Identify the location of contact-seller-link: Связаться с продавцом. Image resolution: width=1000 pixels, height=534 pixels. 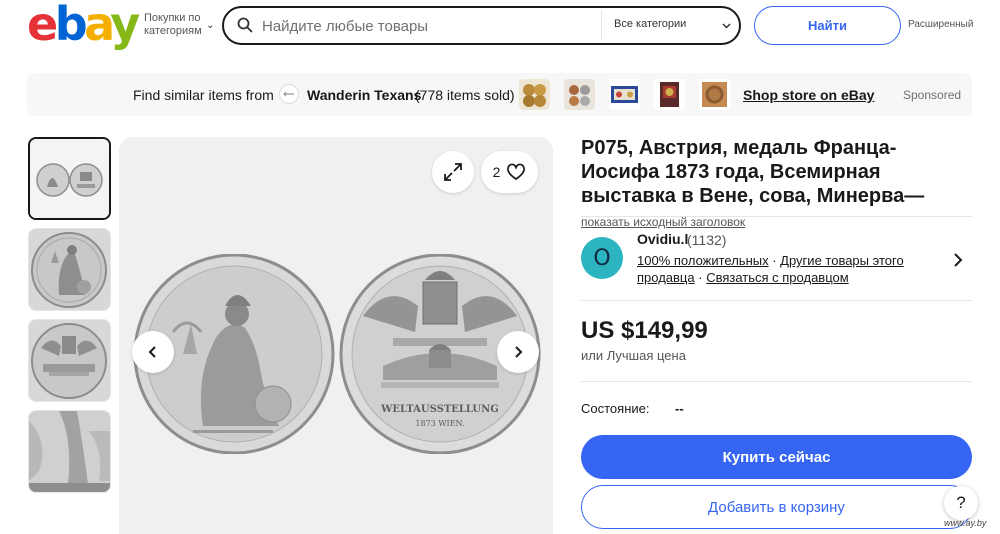
(777, 277).